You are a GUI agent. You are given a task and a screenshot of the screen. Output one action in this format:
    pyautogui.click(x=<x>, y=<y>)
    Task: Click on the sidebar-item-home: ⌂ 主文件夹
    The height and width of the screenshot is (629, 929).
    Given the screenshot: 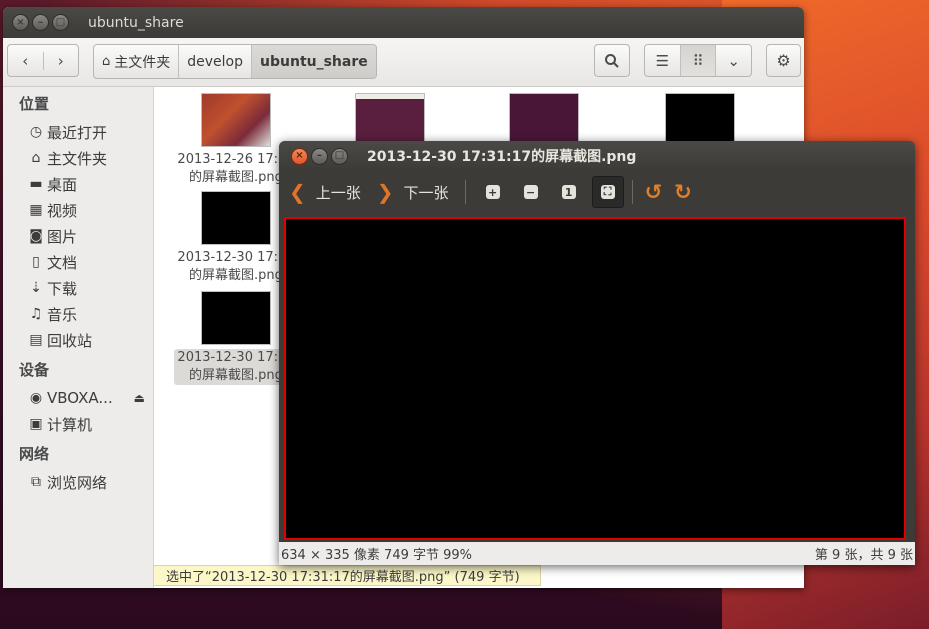 What is the action you would take?
    pyautogui.click(x=78, y=158)
    